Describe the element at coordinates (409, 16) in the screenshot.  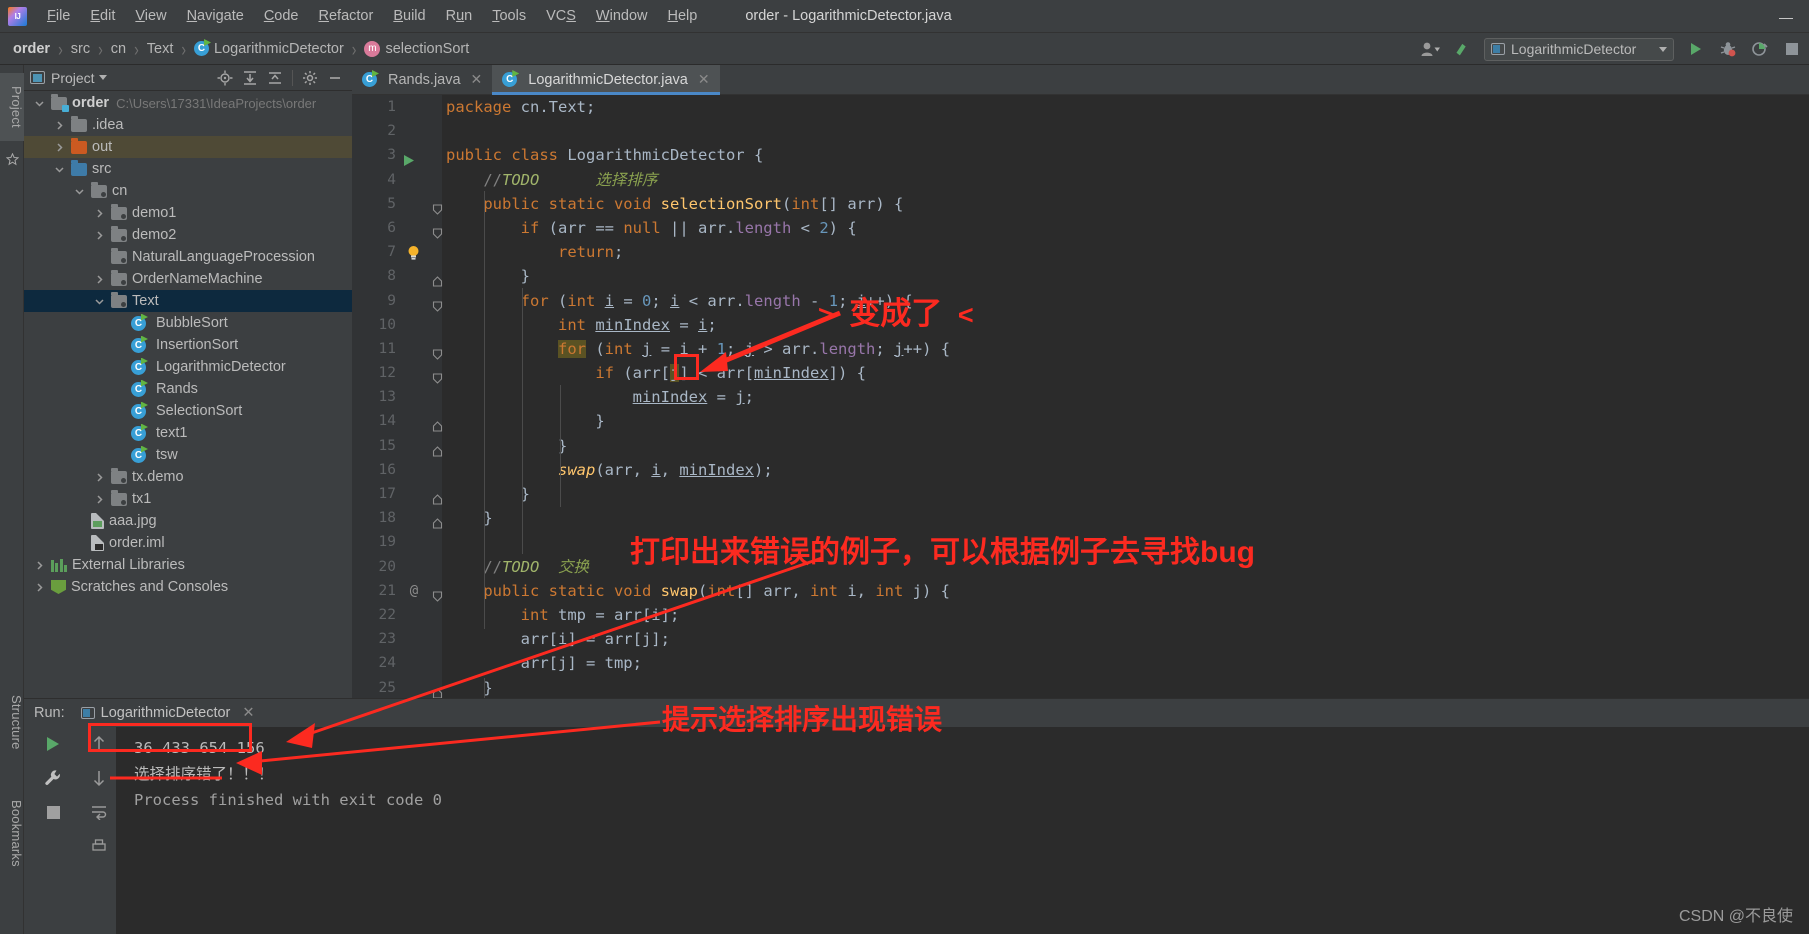
I see `menu-build: Build` at that location.